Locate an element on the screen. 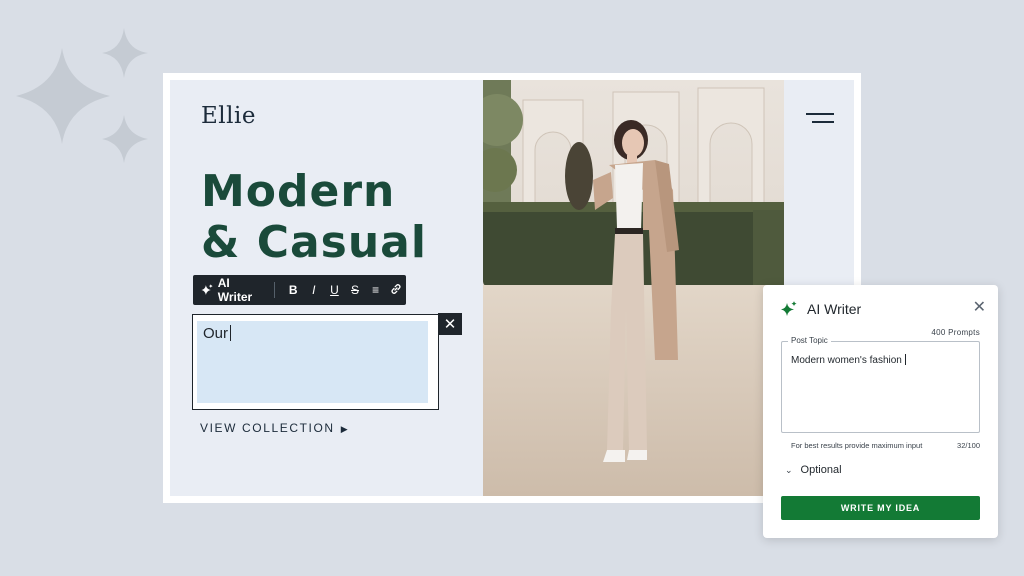 This screenshot has width=1024, height=576. formatting-toolbar: AI Writer B I U S ≡ is located at coordinates (299, 290).